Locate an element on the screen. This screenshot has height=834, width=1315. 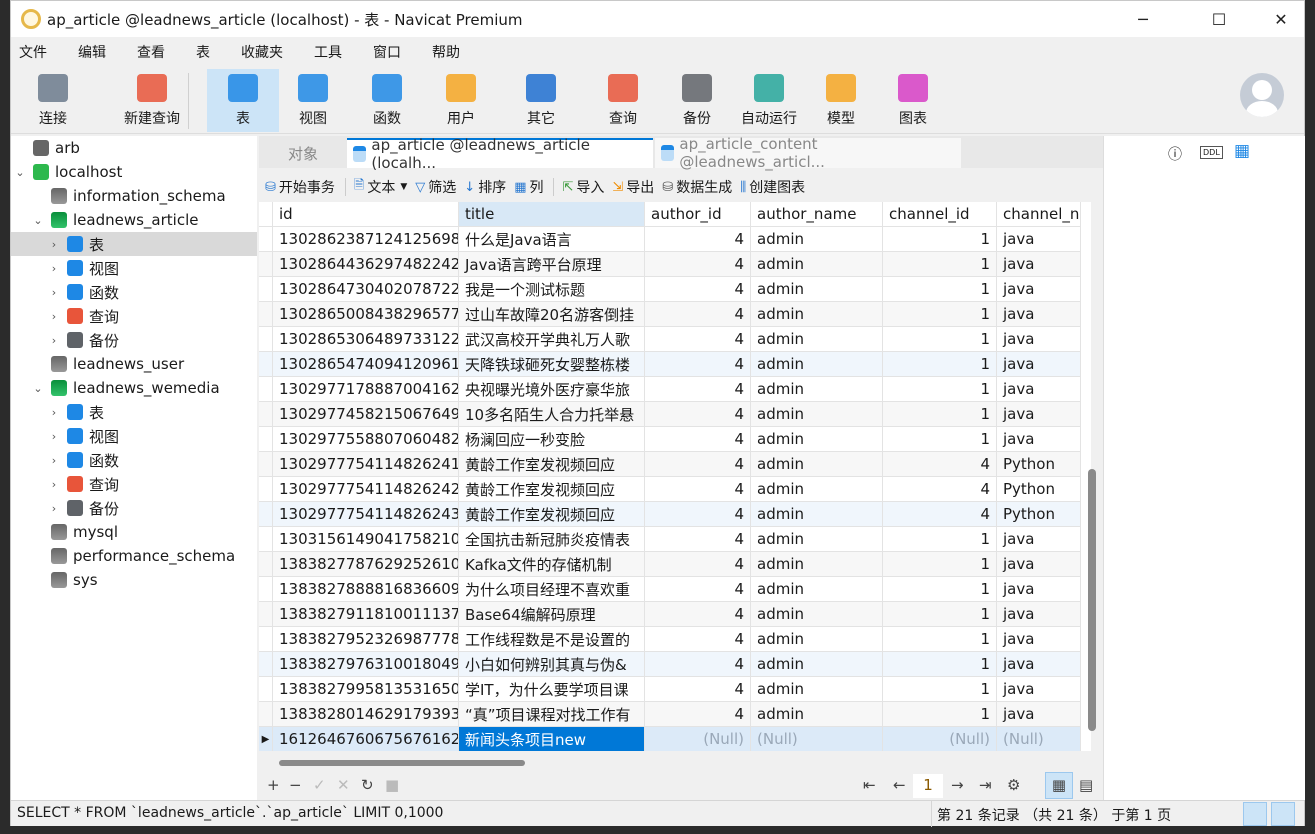
cell-title: 全国抗击新冠肺炎疫情表 is located at coordinates (552, 539).